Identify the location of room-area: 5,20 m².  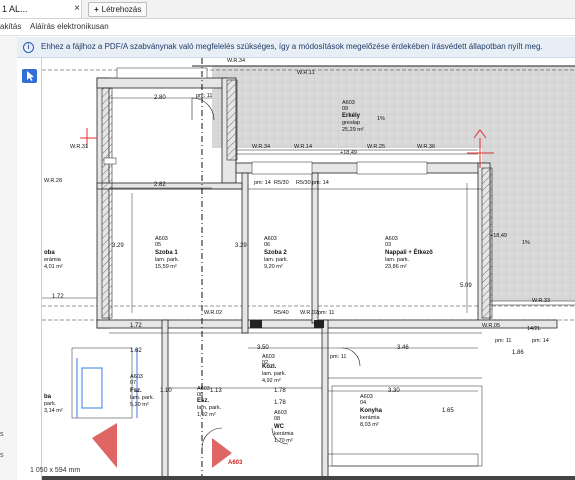
(139, 405).